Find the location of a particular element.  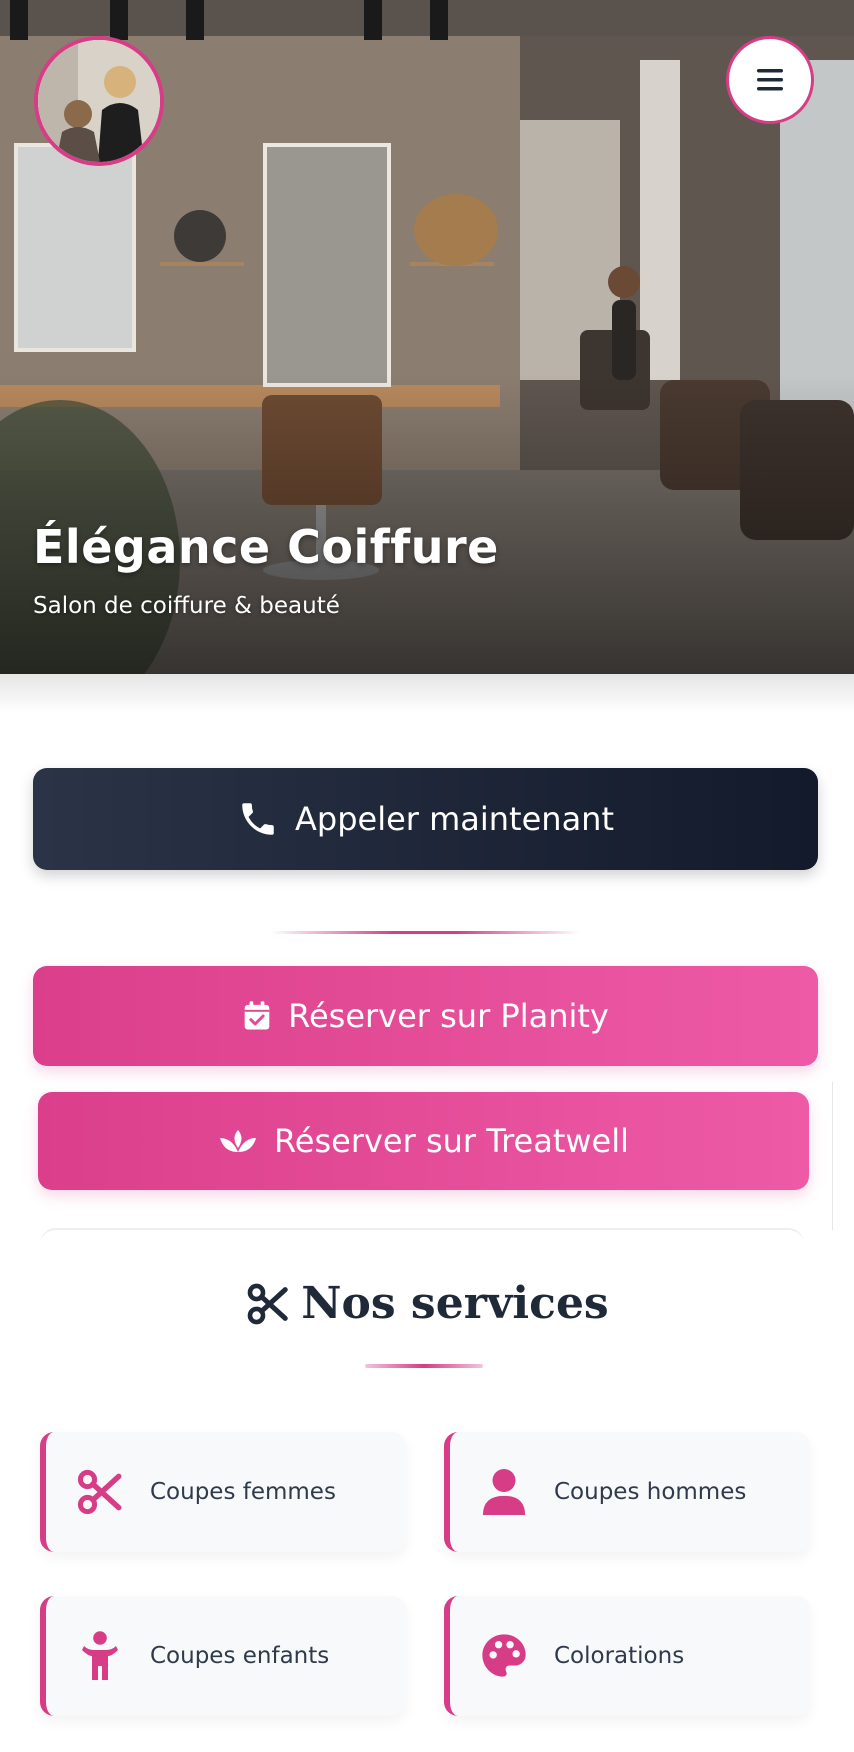

panel-top-edge is located at coordinates (422, 1236).